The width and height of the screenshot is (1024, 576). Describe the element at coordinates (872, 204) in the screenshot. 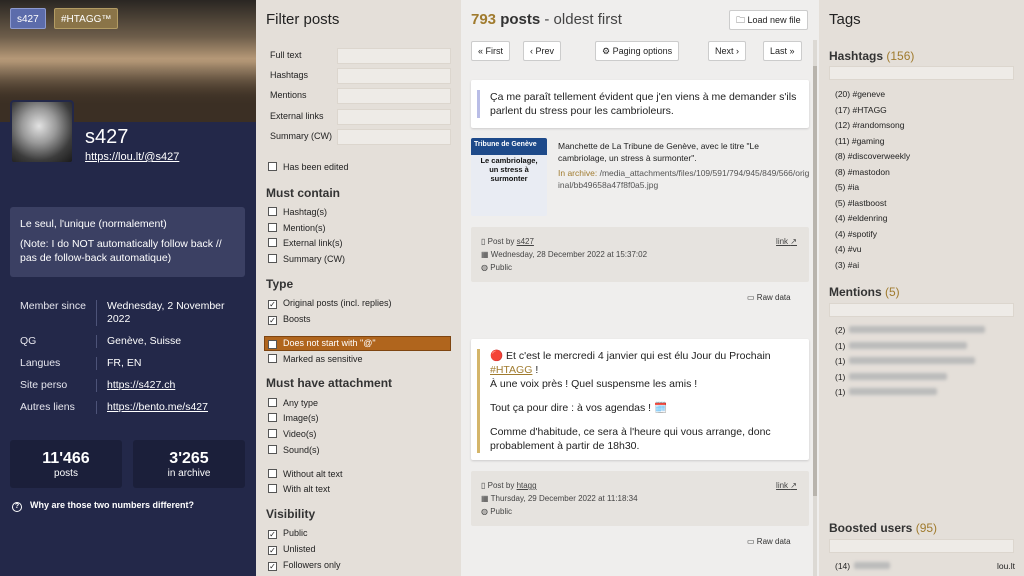

I see `hashtag-item: (5) #lastboost` at that location.